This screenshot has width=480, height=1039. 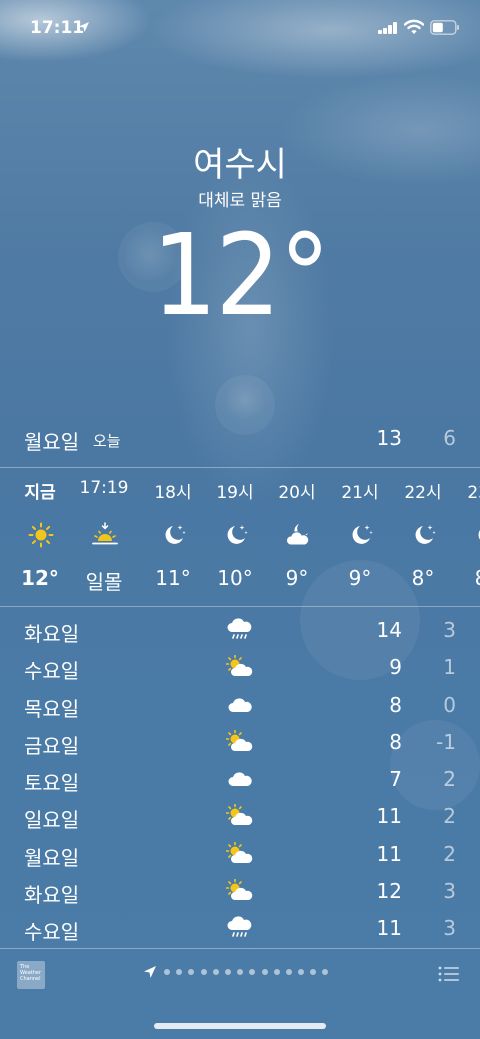 I want to click on daily-day: 월요일, so click(x=52, y=857).